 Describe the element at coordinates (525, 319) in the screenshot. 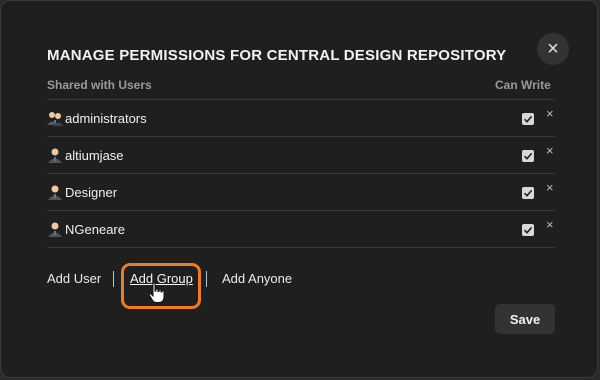

I see `save-button: Save` at that location.